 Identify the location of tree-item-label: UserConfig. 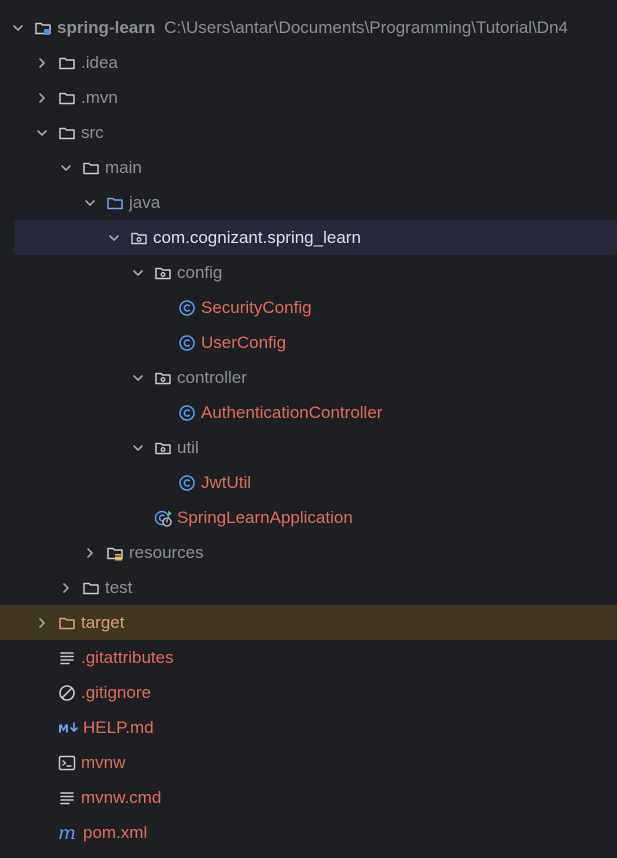
(244, 342).